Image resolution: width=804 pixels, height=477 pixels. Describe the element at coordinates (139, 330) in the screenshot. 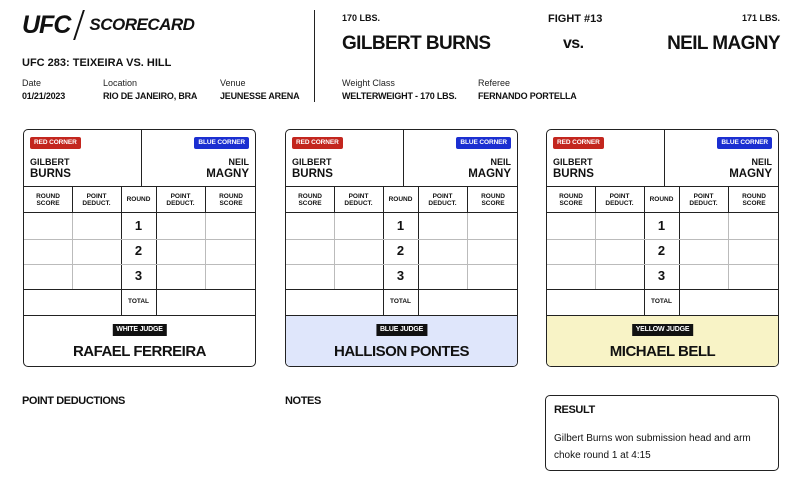

I see `judge-tag: WHITE JUDGE` at that location.